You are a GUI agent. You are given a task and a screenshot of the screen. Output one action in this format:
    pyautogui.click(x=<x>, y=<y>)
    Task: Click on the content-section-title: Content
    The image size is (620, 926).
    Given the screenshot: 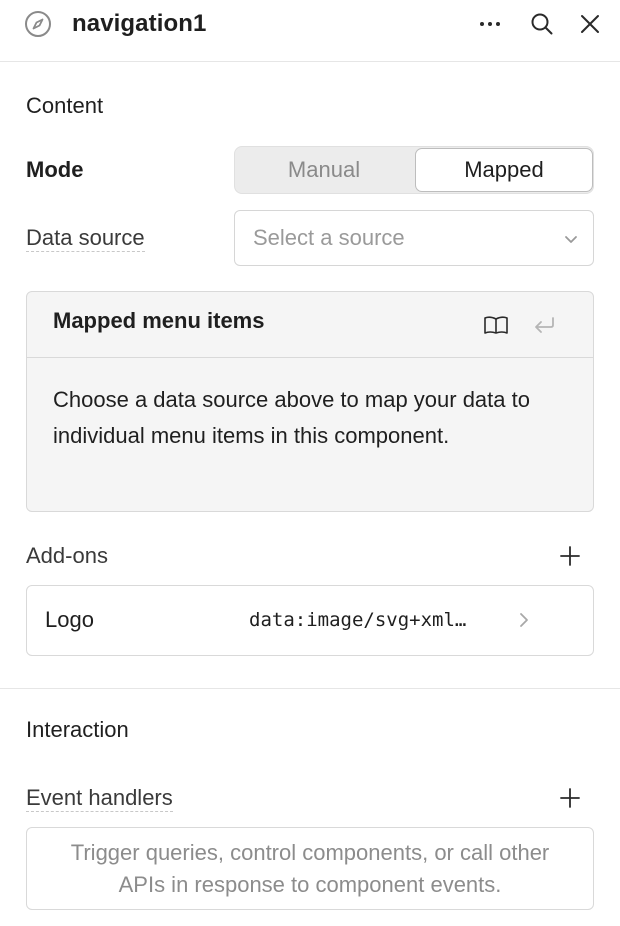 What is the action you would take?
    pyautogui.click(x=65, y=105)
    